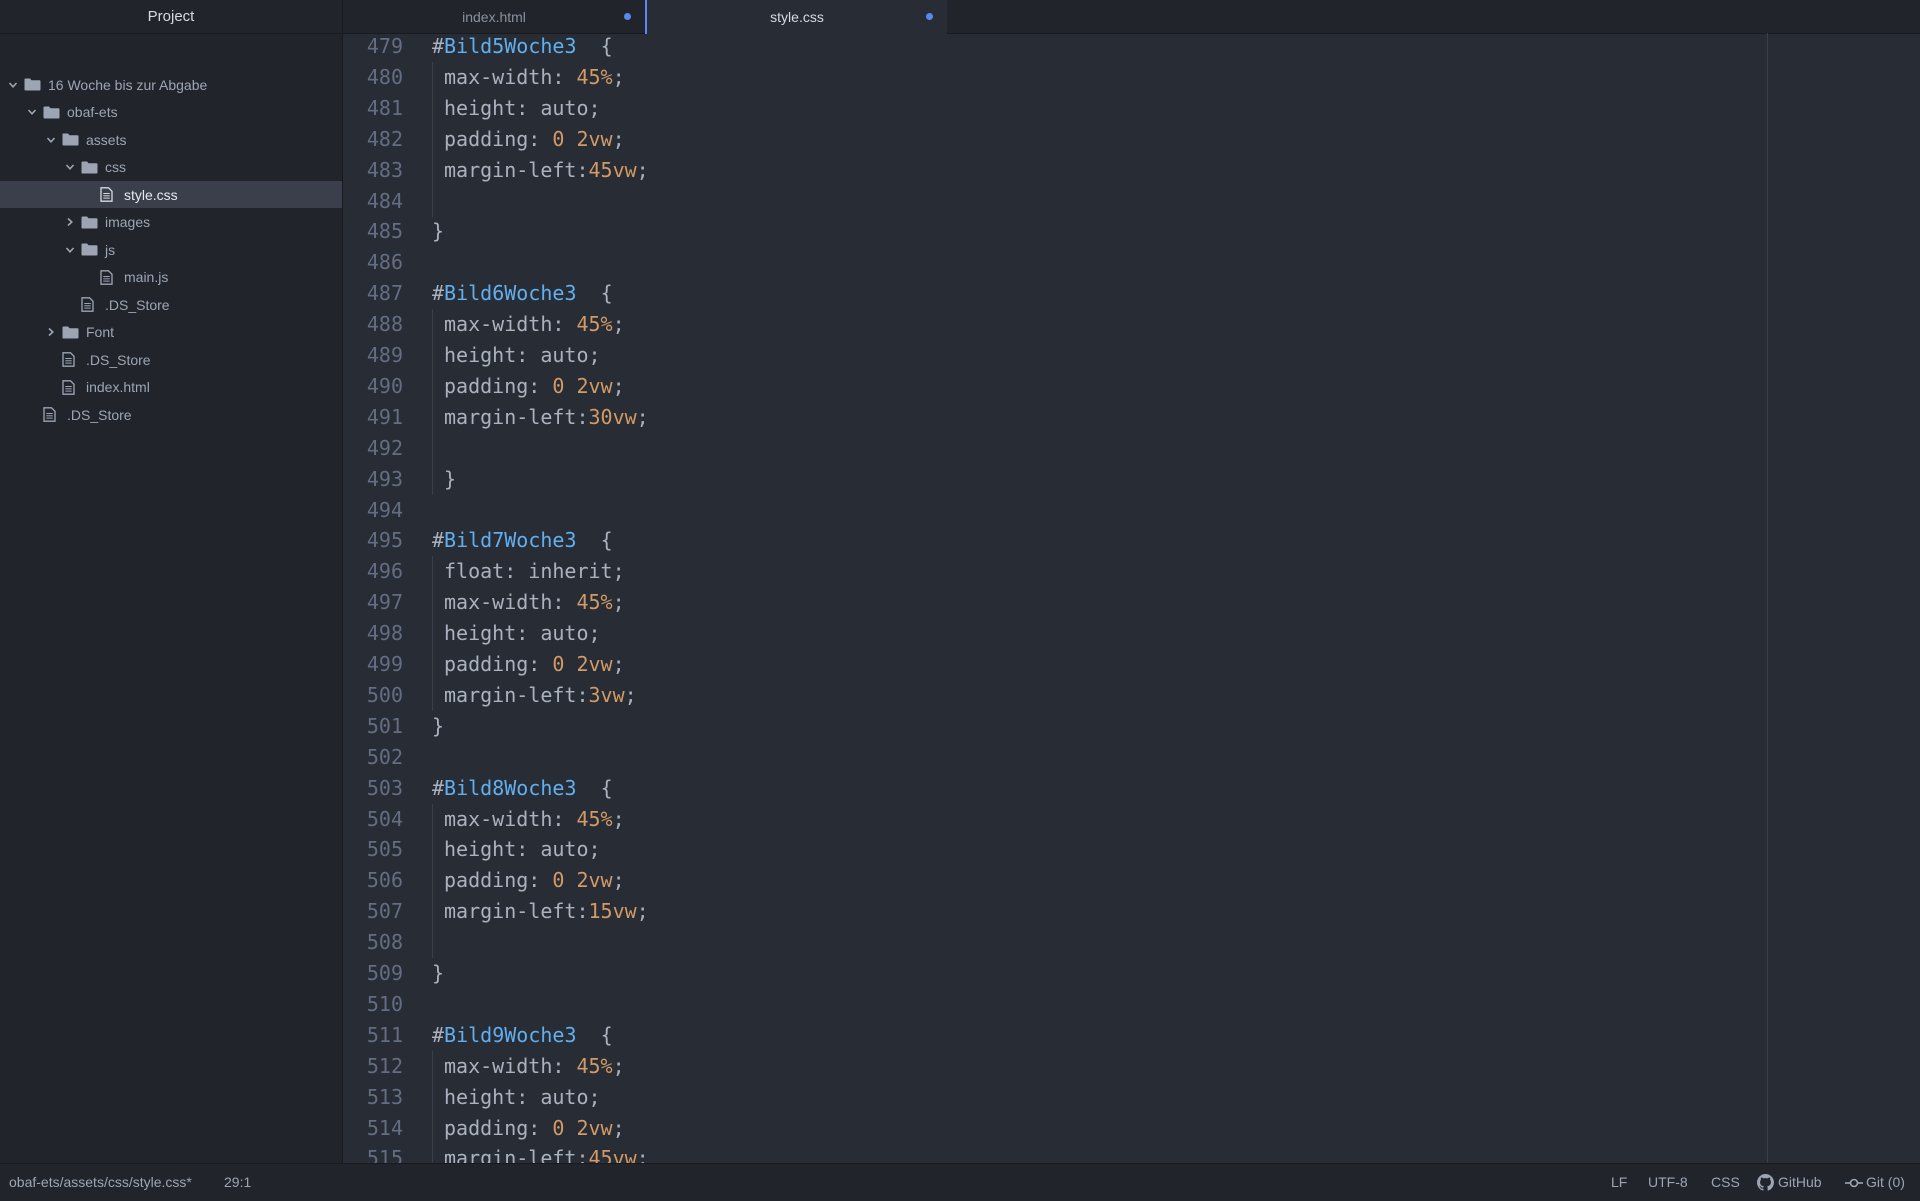 The width and height of the screenshot is (1920, 1201). What do you see at coordinates (1131, 355) in the screenshot?
I see `code-line: 489 height: auto;` at bounding box center [1131, 355].